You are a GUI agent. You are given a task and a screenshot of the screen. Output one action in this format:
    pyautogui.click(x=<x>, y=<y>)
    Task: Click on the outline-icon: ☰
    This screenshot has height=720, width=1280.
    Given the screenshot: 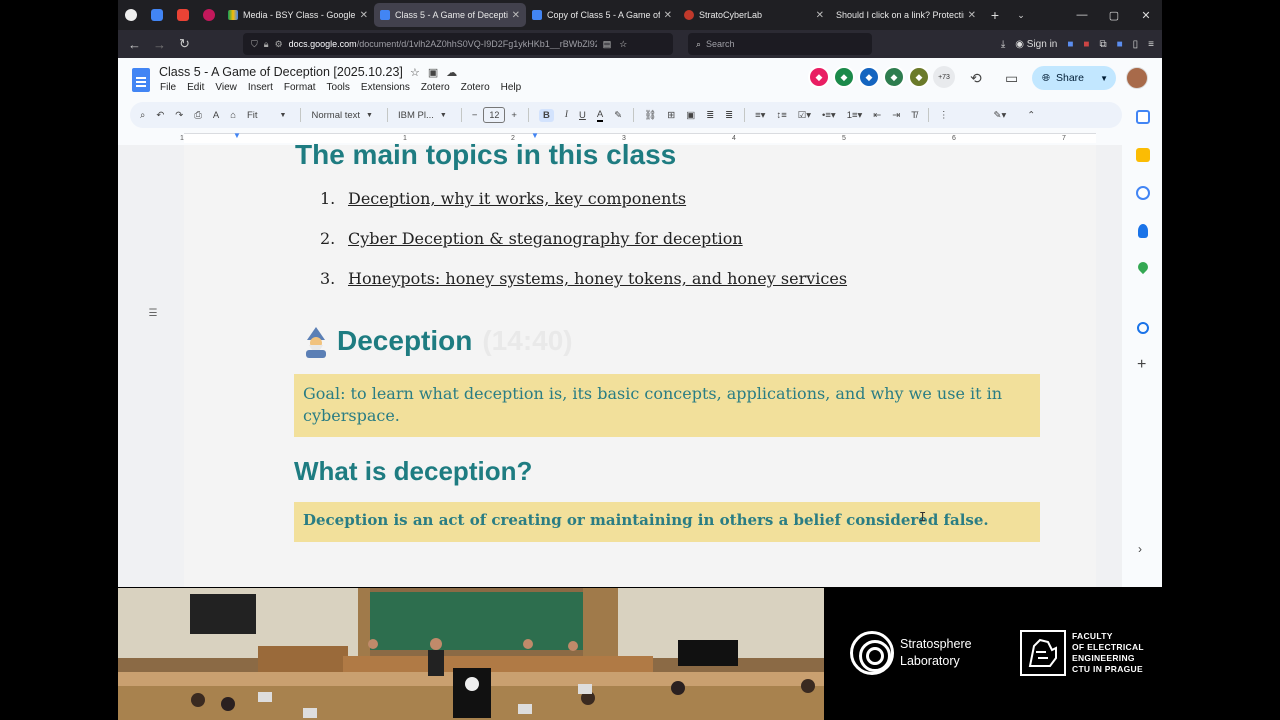 What is the action you would take?
    pyautogui.click(x=153, y=313)
    